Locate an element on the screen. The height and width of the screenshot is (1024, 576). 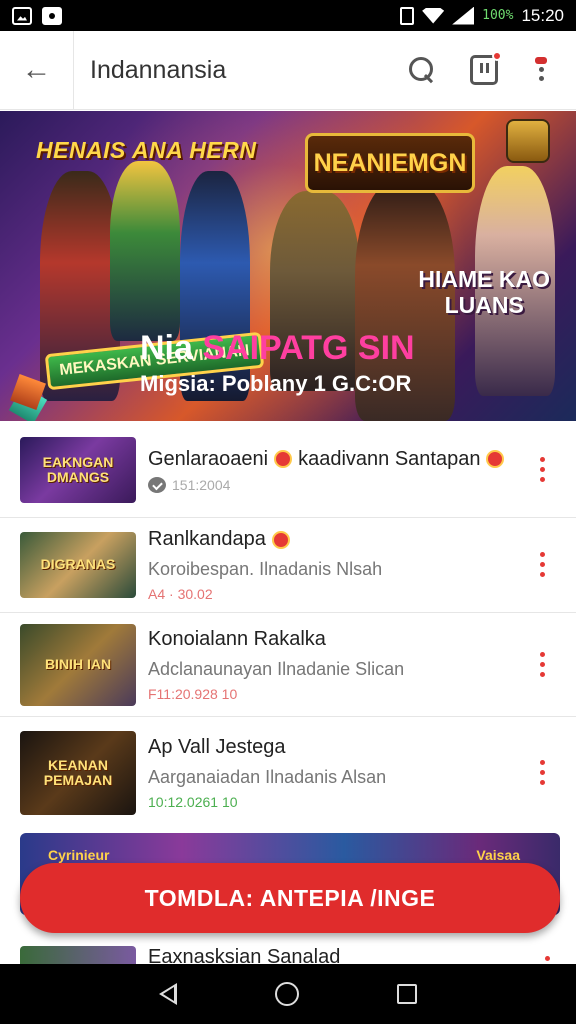
thumbnail-text: BINIH IAN is located at coordinates (78, 663).